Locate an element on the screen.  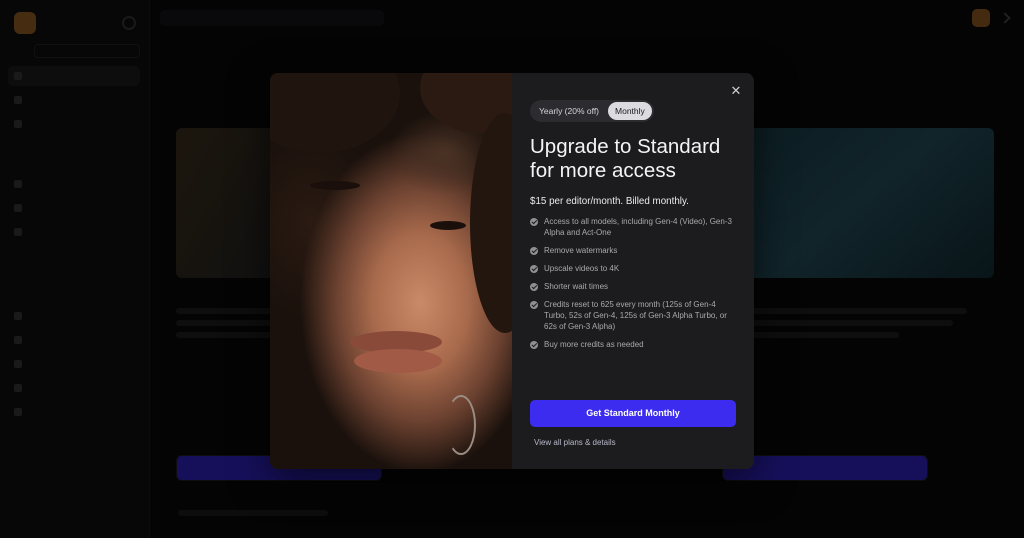
get-standard-monthly-button: Get Standard Monthly is located at coordinates (633, 413).